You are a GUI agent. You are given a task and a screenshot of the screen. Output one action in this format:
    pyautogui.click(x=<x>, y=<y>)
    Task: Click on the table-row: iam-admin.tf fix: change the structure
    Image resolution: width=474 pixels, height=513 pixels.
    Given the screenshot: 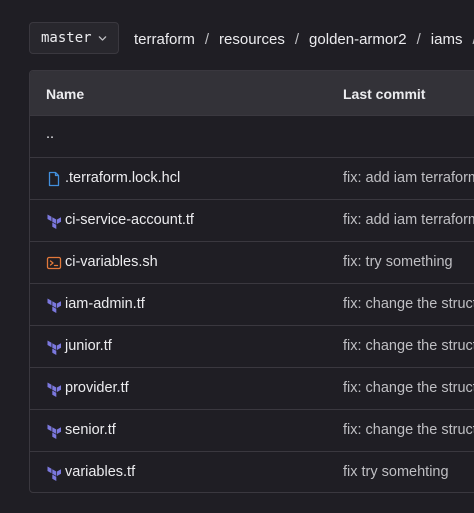 What is the action you would take?
    pyautogui.click(x=252, y=305)
    